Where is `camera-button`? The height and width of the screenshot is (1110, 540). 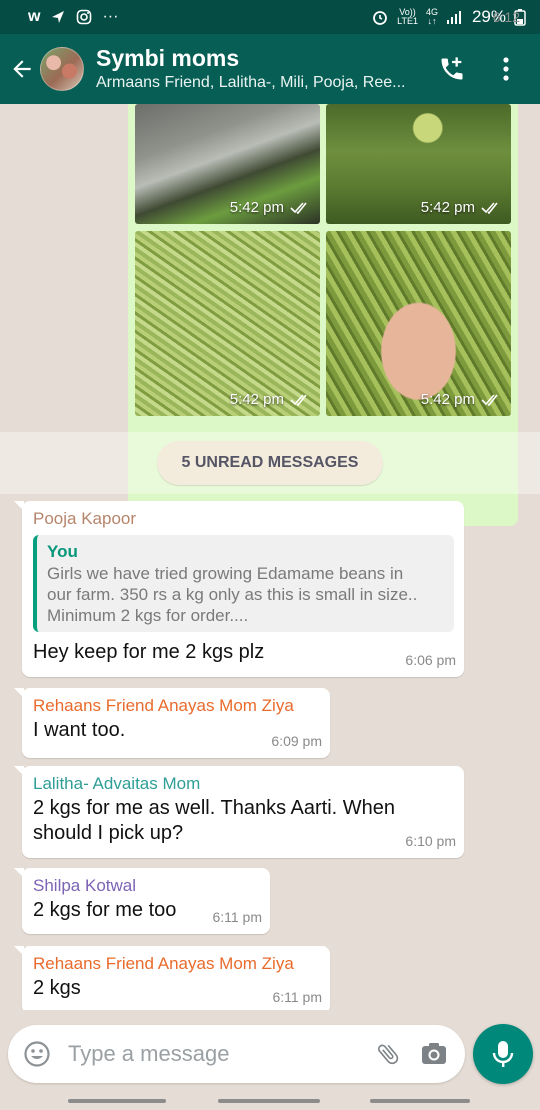
camera-button is located at coordinates (434, 1054).